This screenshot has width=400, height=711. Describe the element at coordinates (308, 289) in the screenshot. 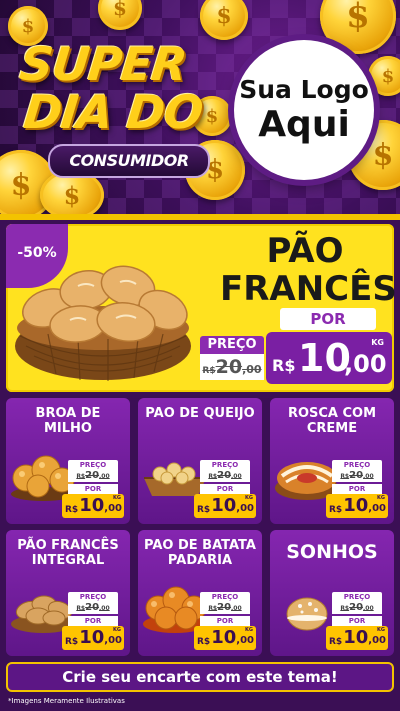

I see `featured-name-line-2: FRANCÊS` at that location.